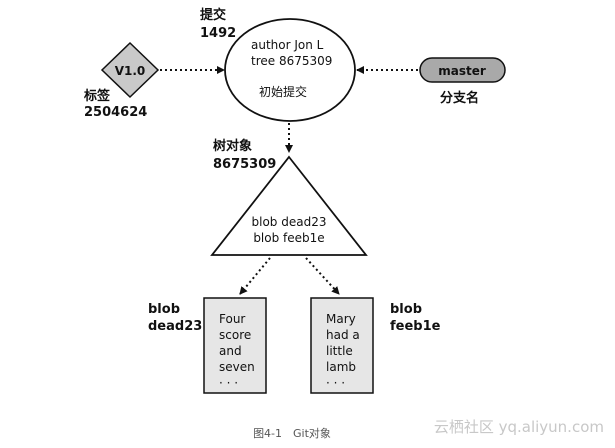 This screenshot has height=448, width=615. I want to click on watermark: 云栖社区 yq.aliyun.com, so click(519, 427).